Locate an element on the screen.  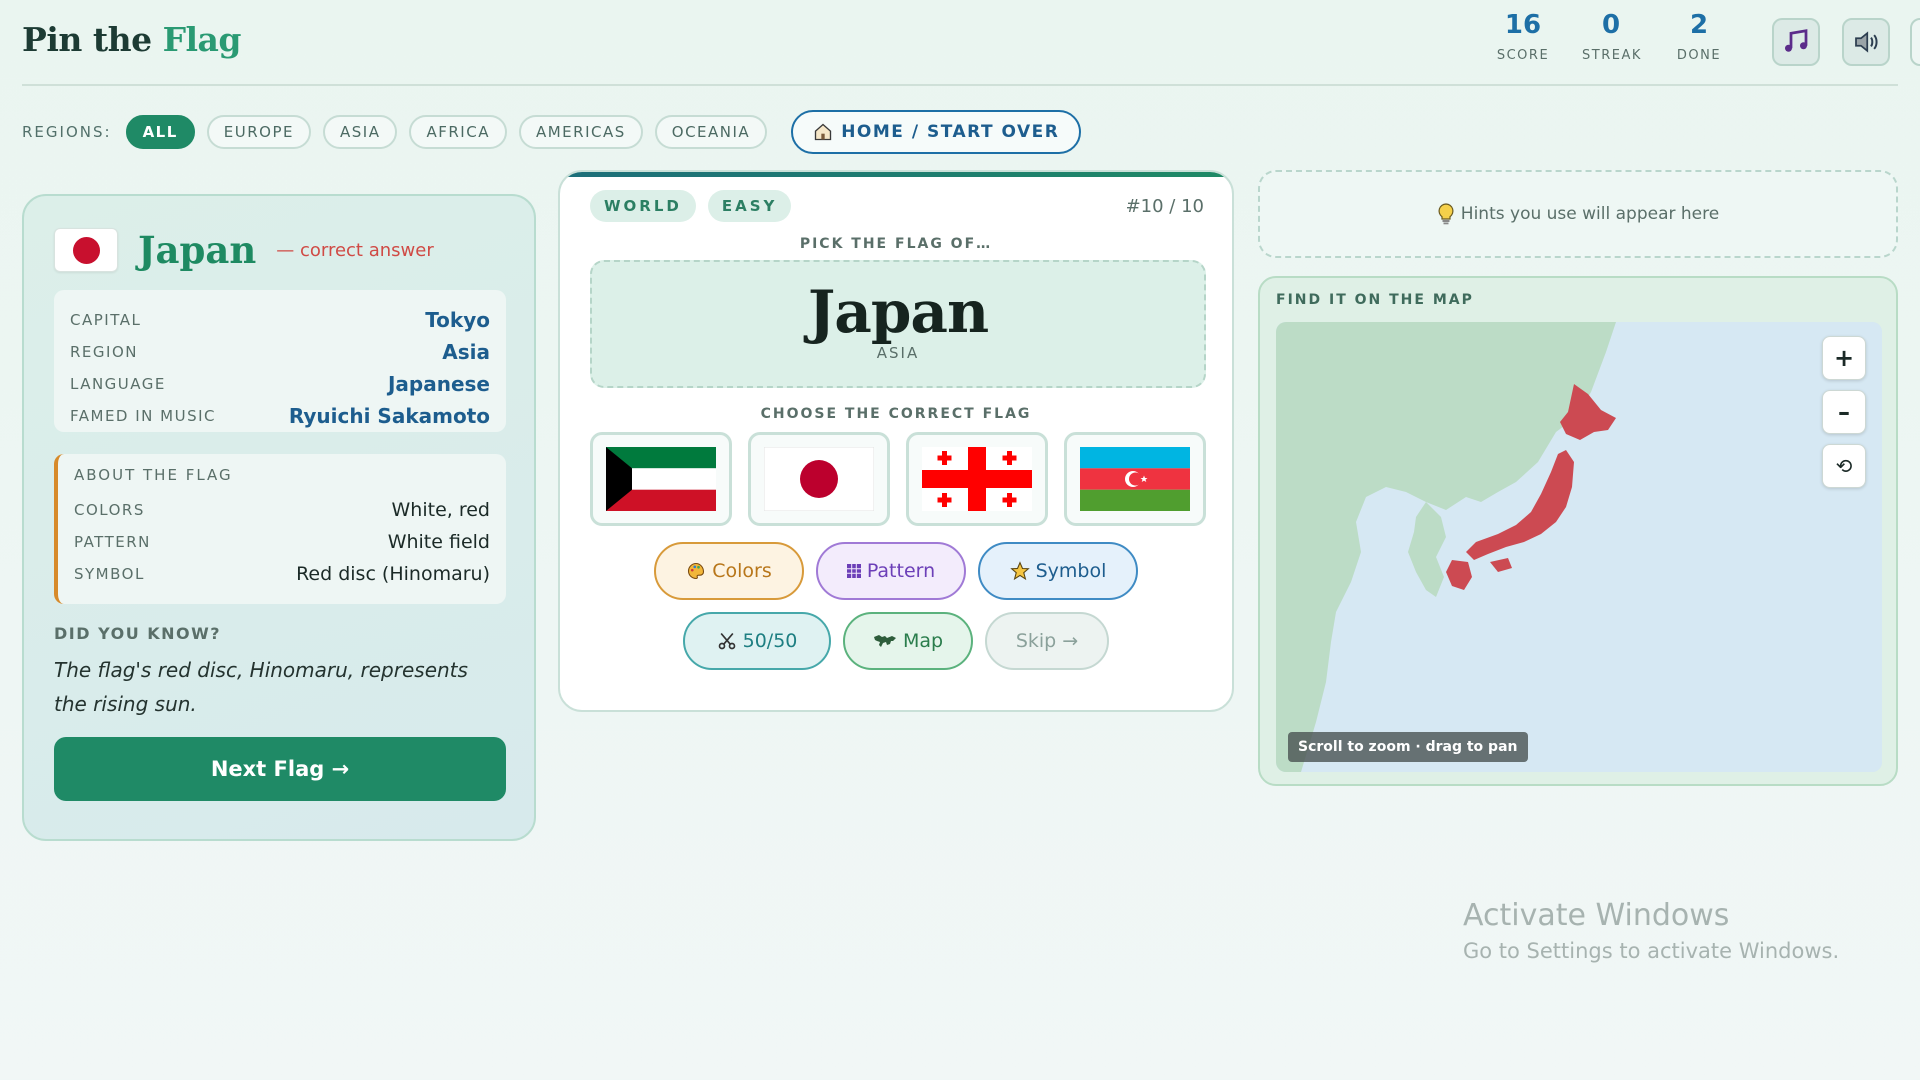
hint-colors-button: Colors is located at coordinates (729, 571).